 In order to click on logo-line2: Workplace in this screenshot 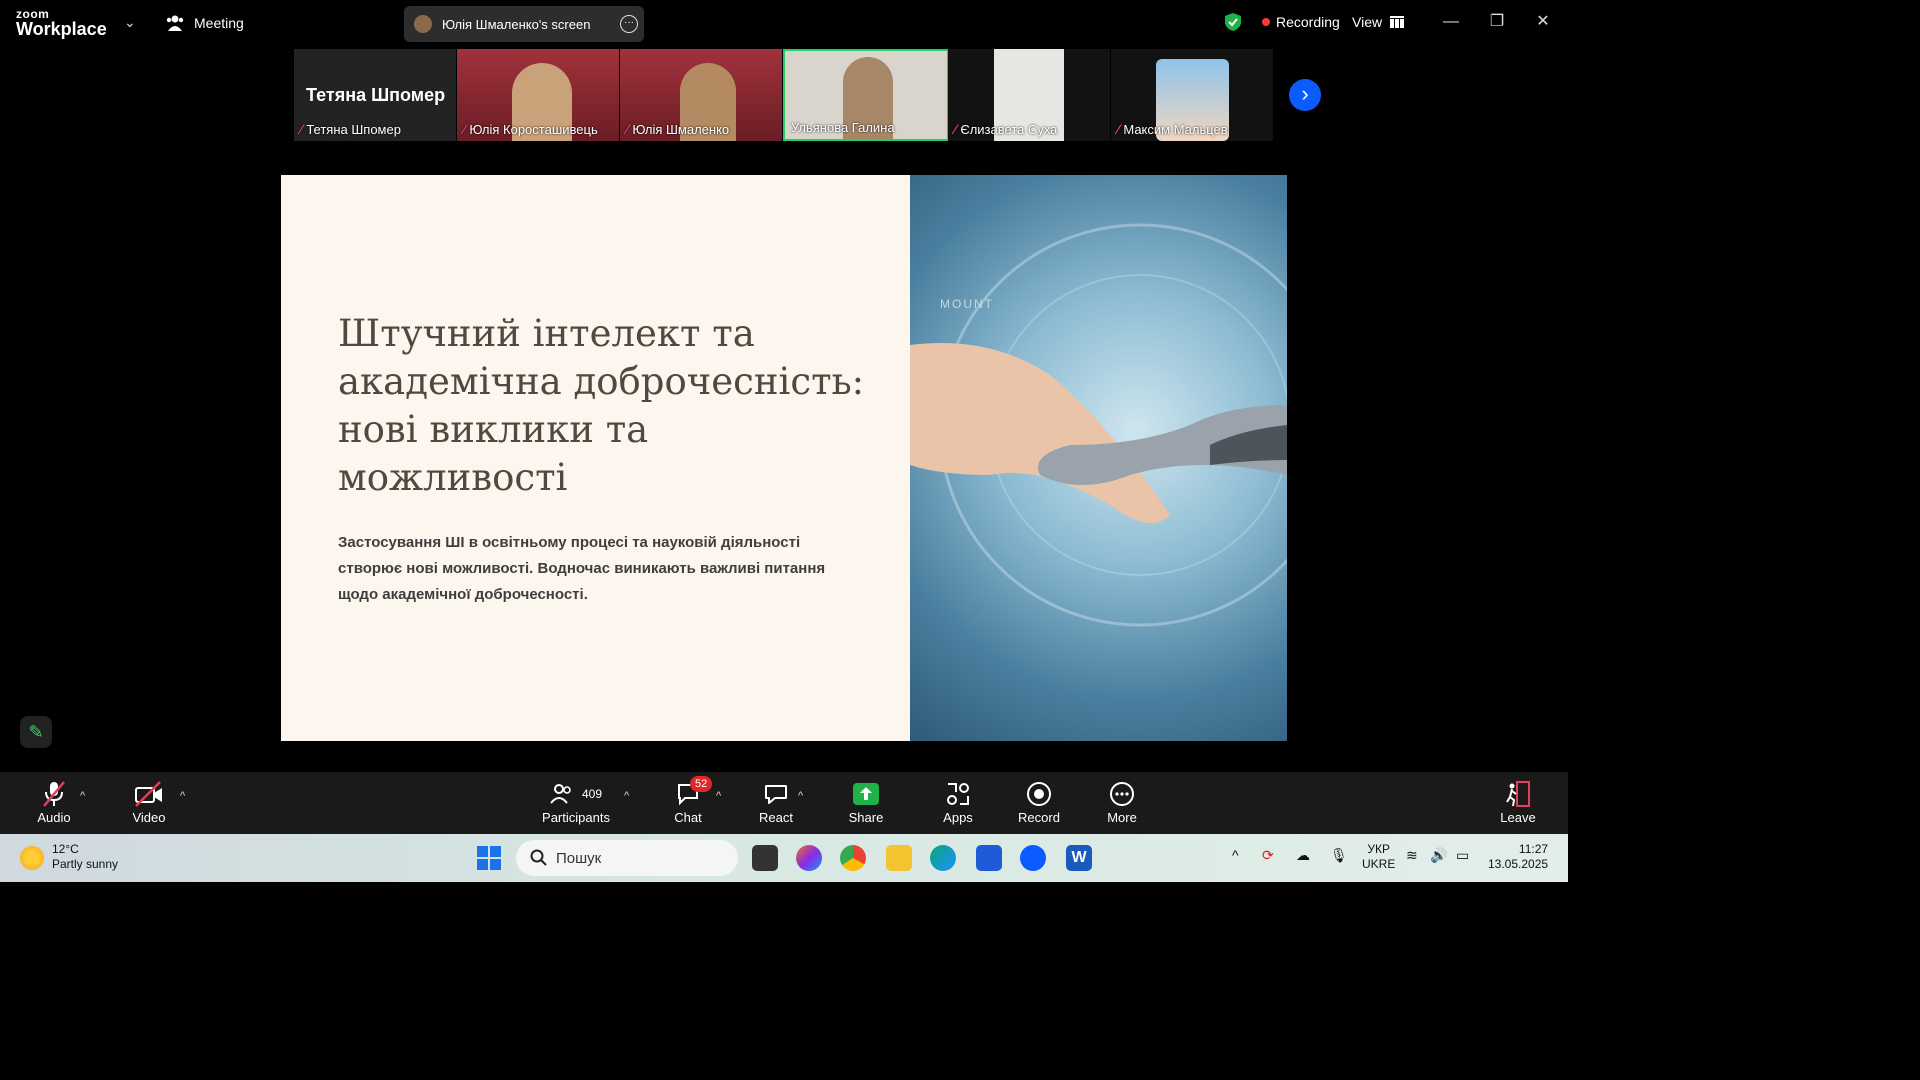, I will do `click(61, 29)`.